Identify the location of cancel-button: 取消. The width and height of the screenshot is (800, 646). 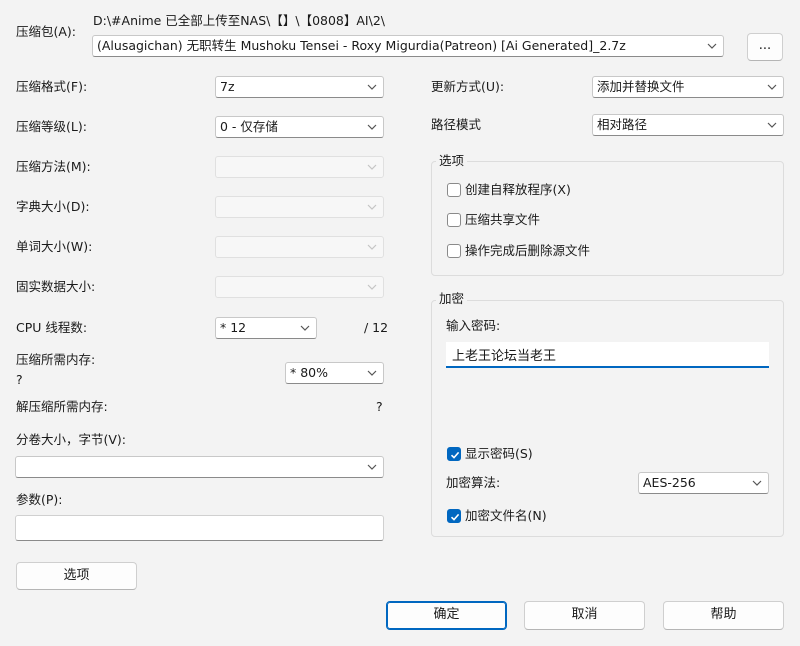
(584, 615).